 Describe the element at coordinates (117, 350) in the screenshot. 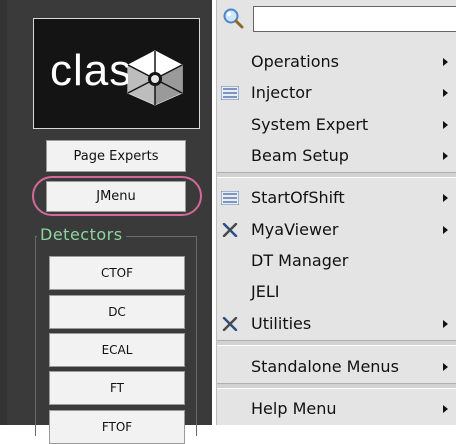

I see `detector-button-ecal: ECAL` at that location.